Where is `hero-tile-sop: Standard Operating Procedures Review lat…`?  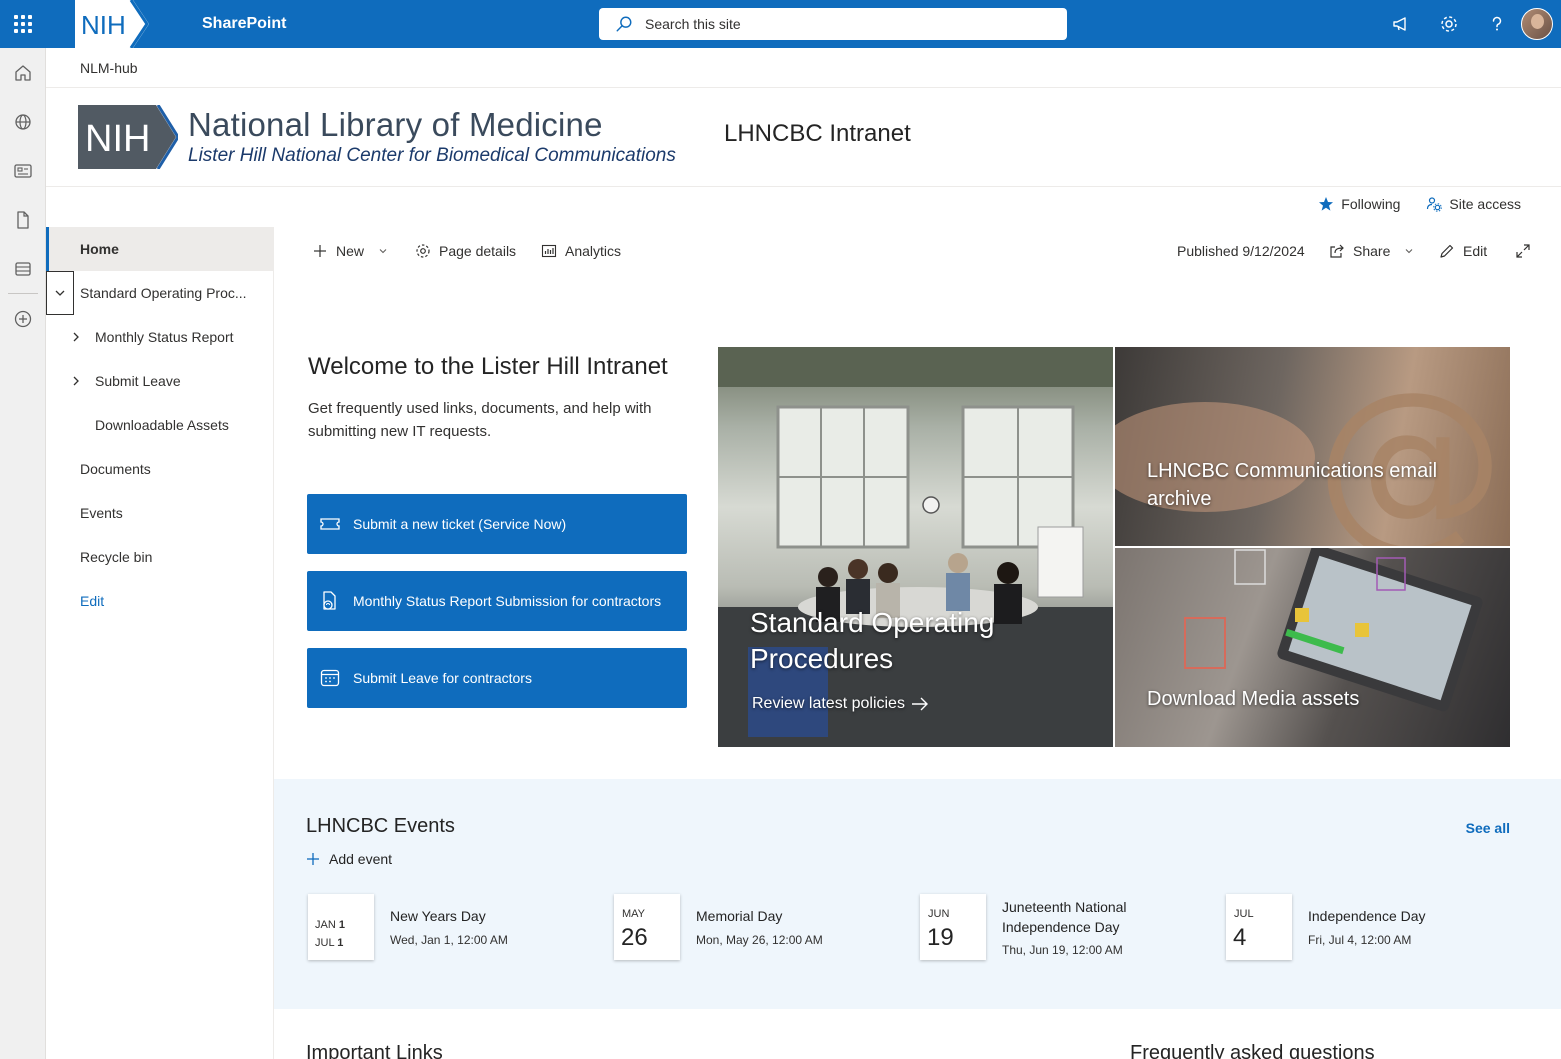
hero-tile-sop: Standard Operating Procedures Review lat… is located at coordinates (915, 547).